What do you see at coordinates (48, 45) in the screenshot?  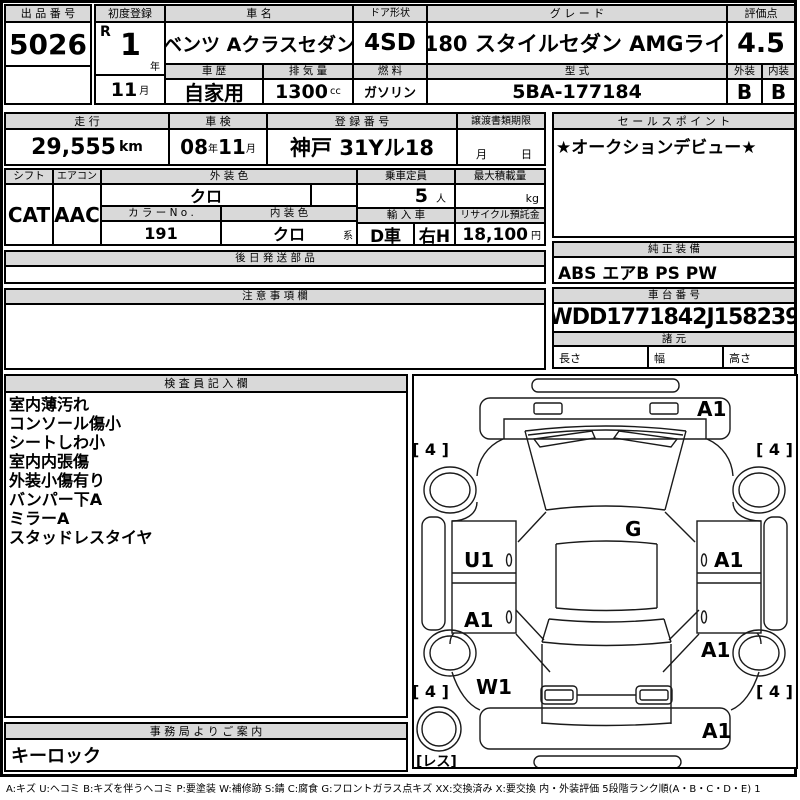 I see `auction-number-value: 5026` at bounding box center [48, 45].